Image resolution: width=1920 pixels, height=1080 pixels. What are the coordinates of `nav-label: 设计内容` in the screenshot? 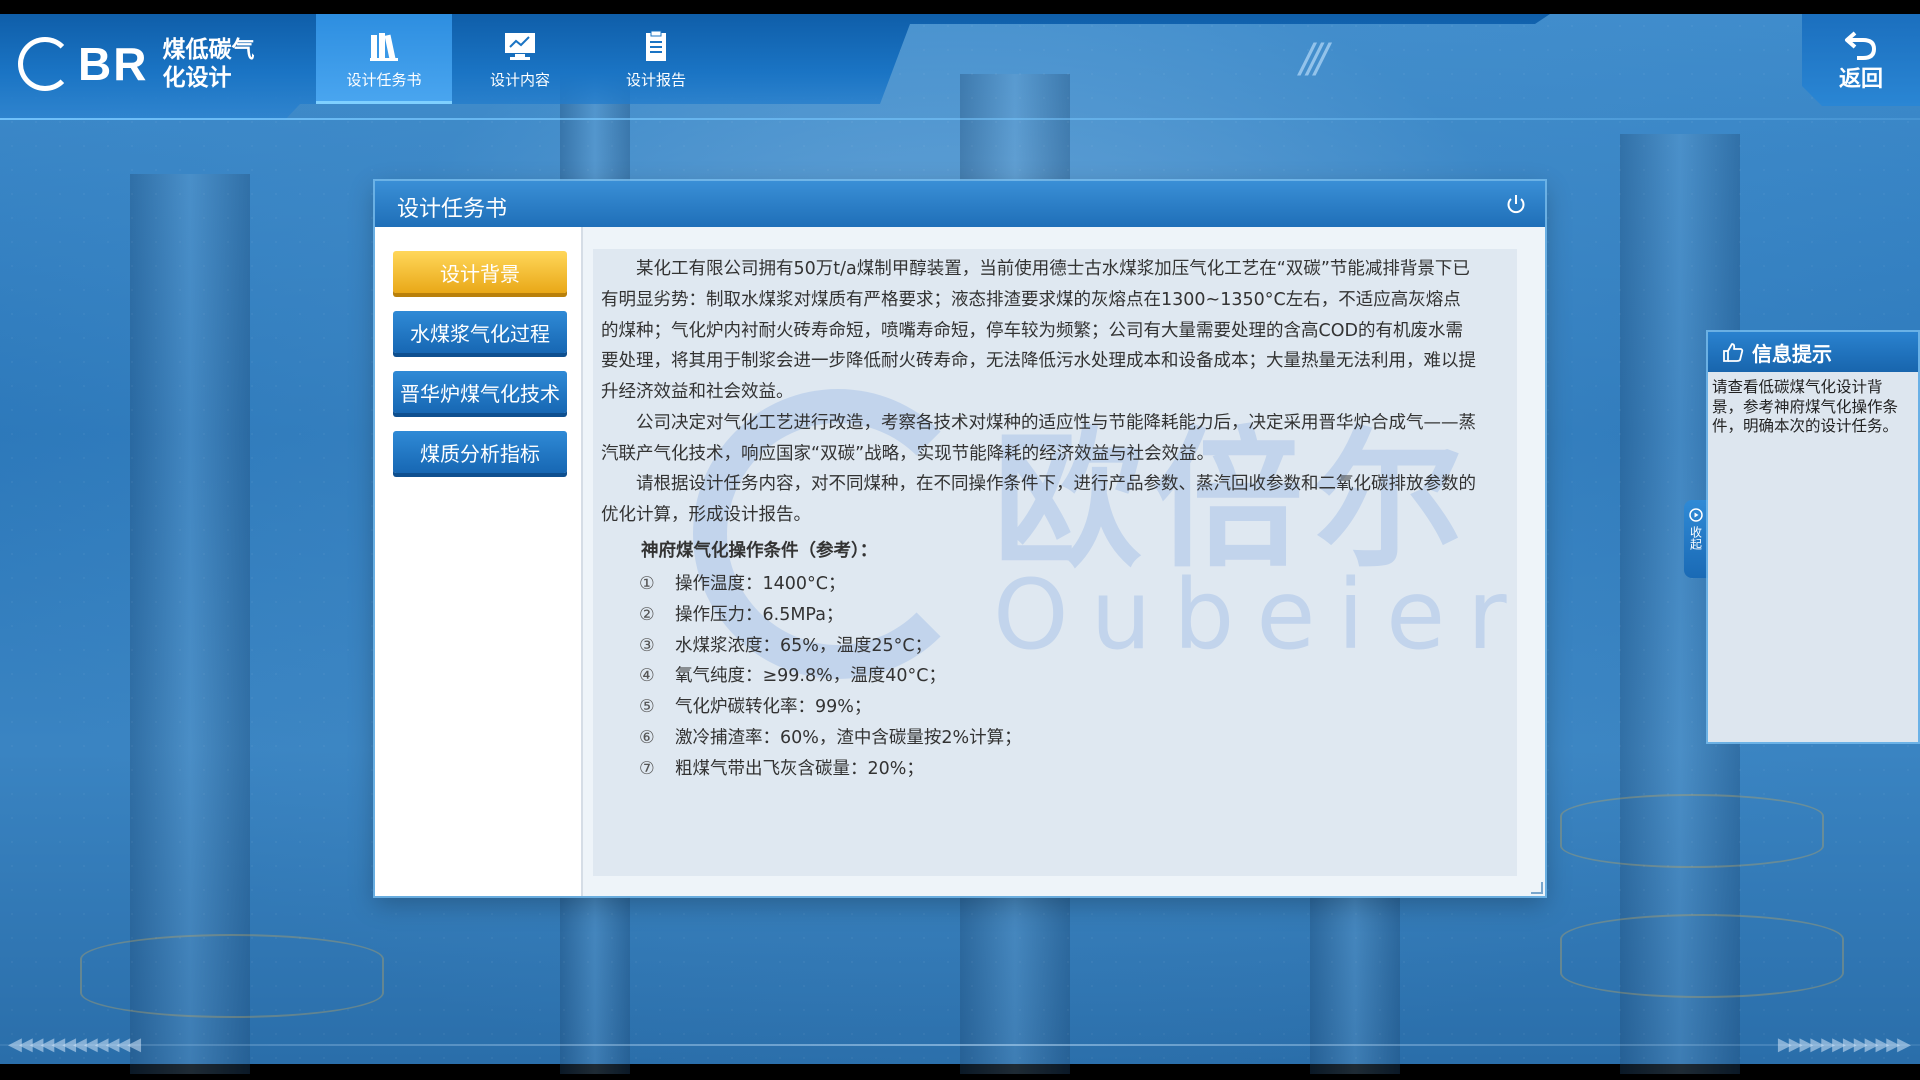 It's located at (519, 79).